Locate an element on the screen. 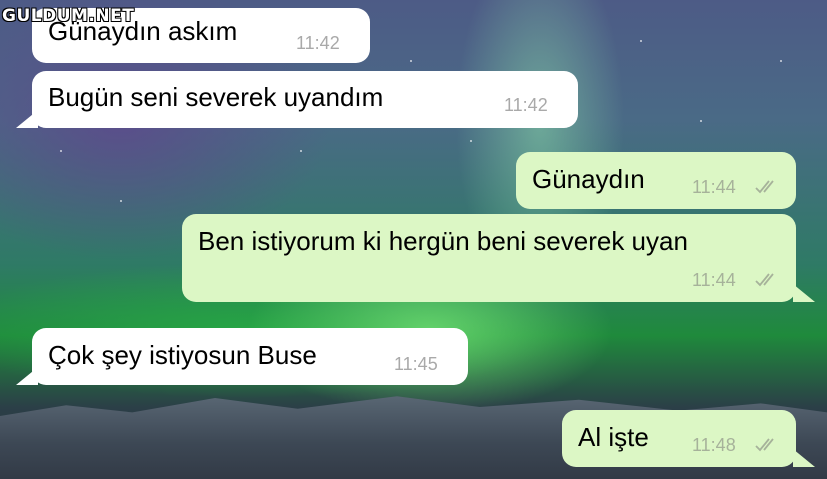 Image resolution: width=827 pixels, height=479 pixels. message-time: 11:45 is located at coordinates (416, 364).